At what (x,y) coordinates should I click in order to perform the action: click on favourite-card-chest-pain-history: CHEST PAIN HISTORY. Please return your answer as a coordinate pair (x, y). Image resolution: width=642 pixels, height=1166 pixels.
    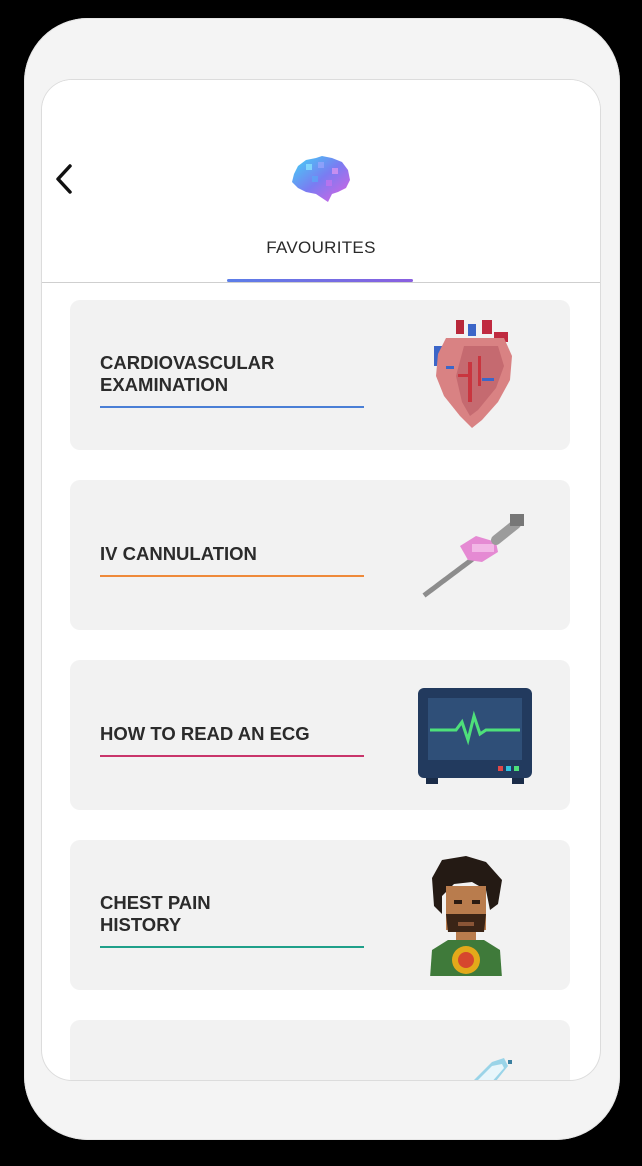
    Looking at the image, I should click on (320, 915).